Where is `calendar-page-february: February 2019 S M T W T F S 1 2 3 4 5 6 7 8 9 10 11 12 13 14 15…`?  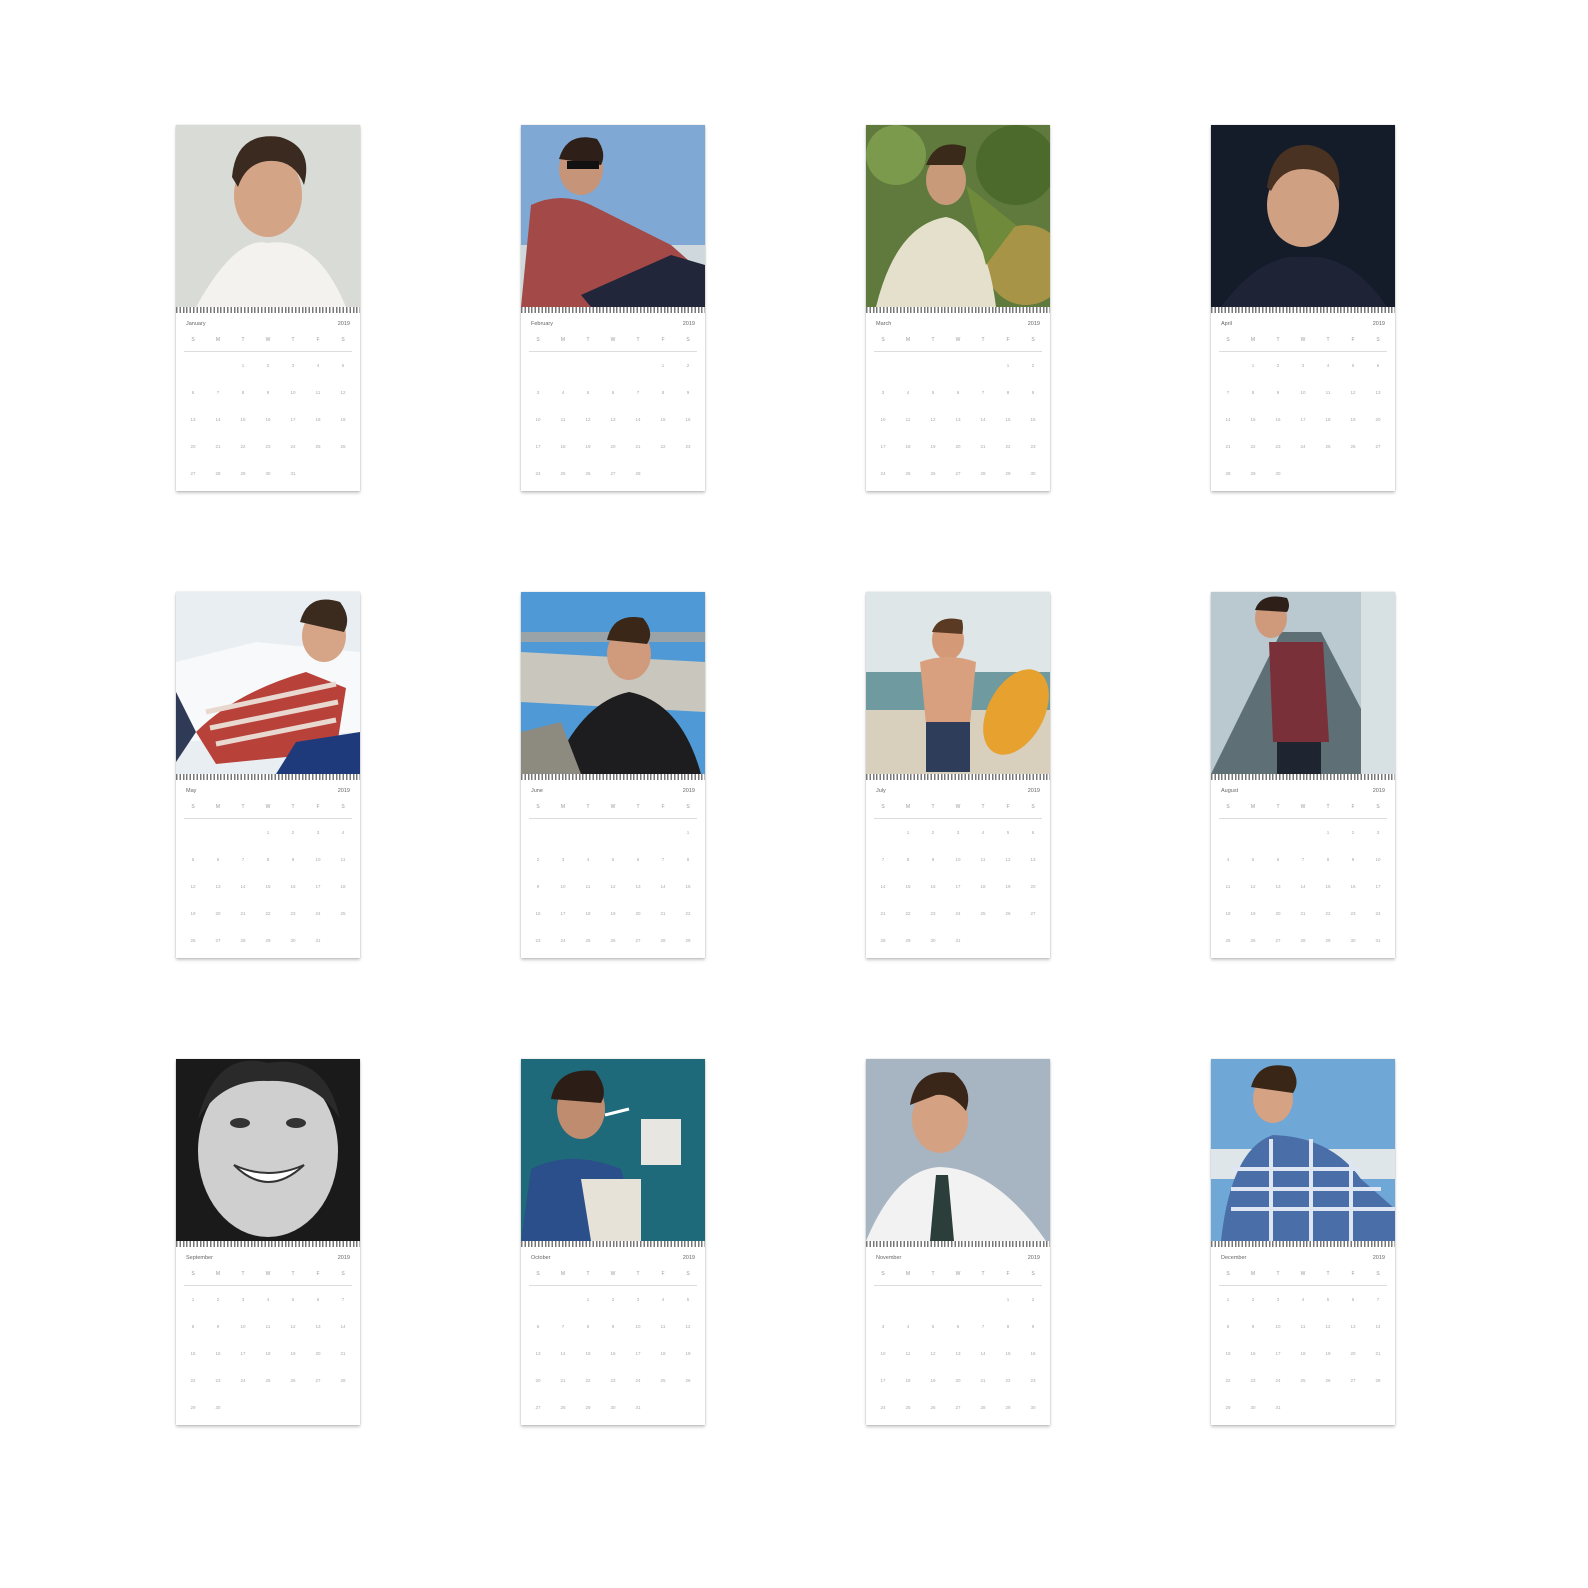
calendar-page-february: February 2019 S M T W T F S 1 2 3 4 5 6 7 8 9 10 11 12 13 14 15… is located at coordinates (613, 308).